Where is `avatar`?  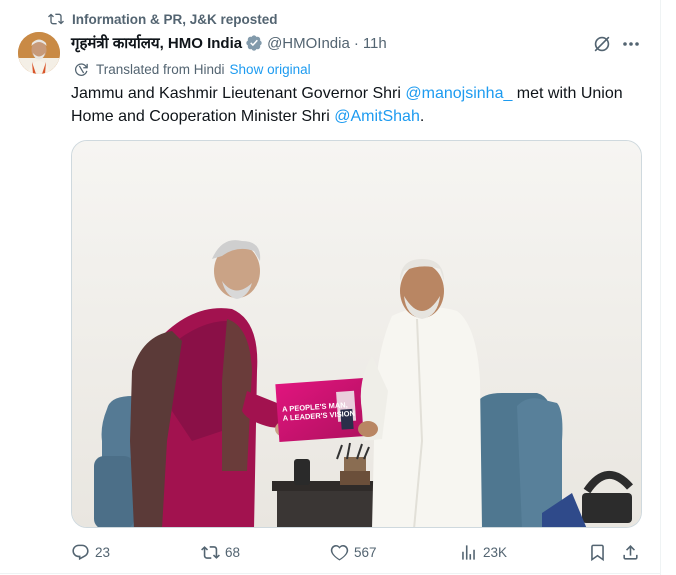 avatar is located at coordinates (39, 53).